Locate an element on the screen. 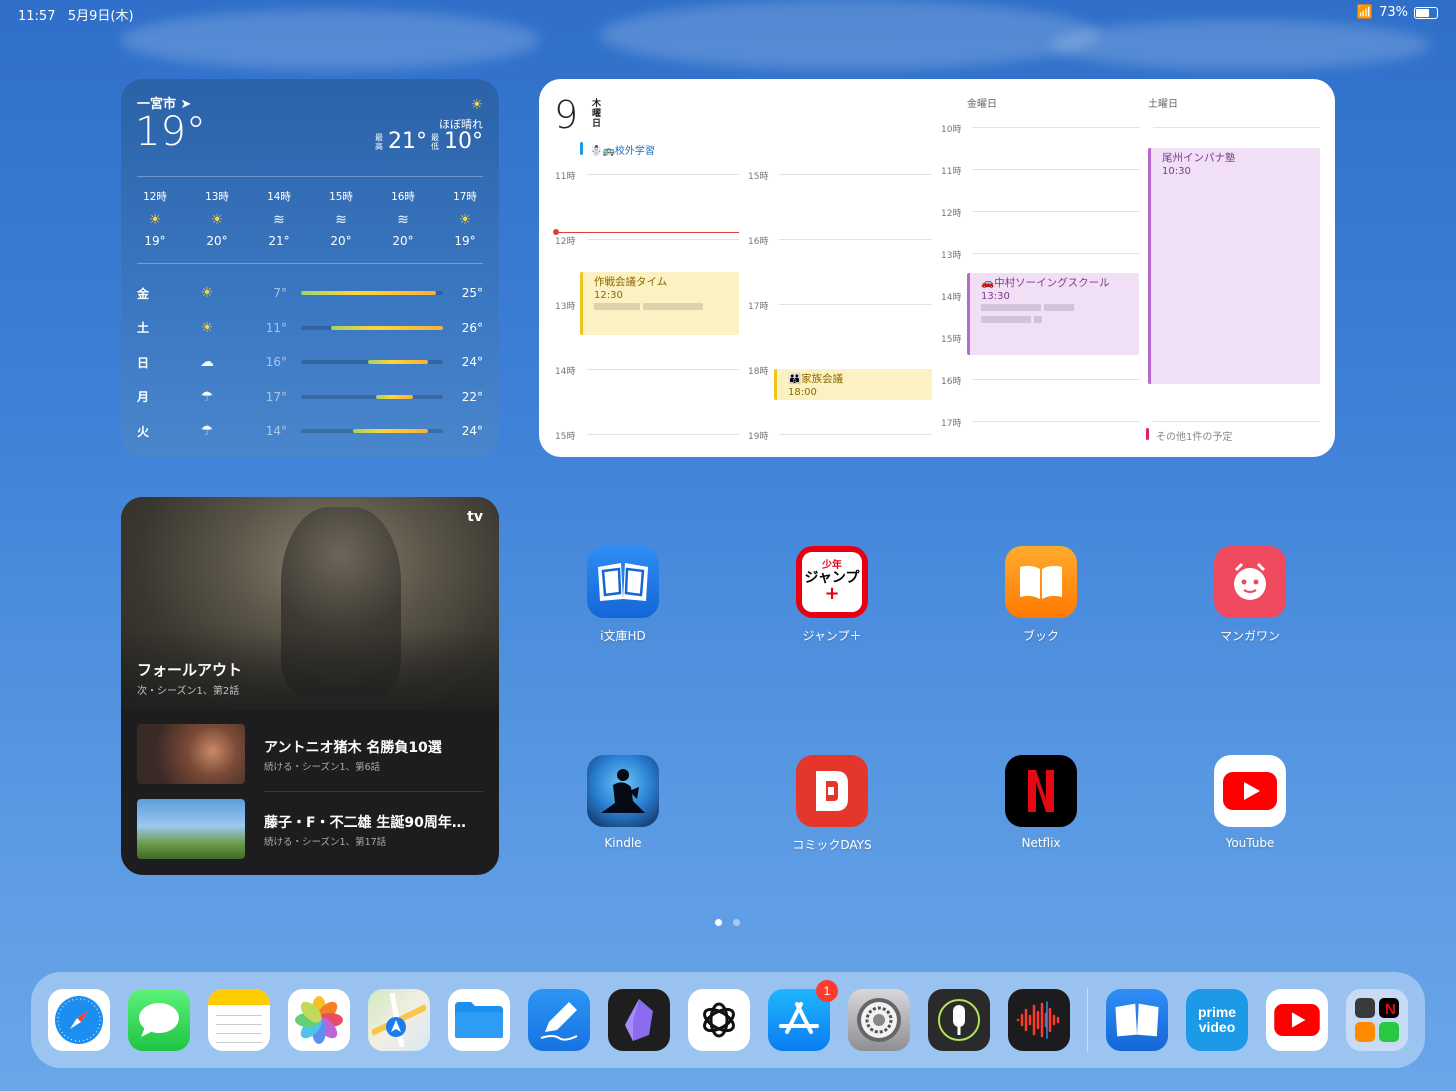 The image size is (1456, 1091). hour-label: 12時 is located at coordinates (951, 214).